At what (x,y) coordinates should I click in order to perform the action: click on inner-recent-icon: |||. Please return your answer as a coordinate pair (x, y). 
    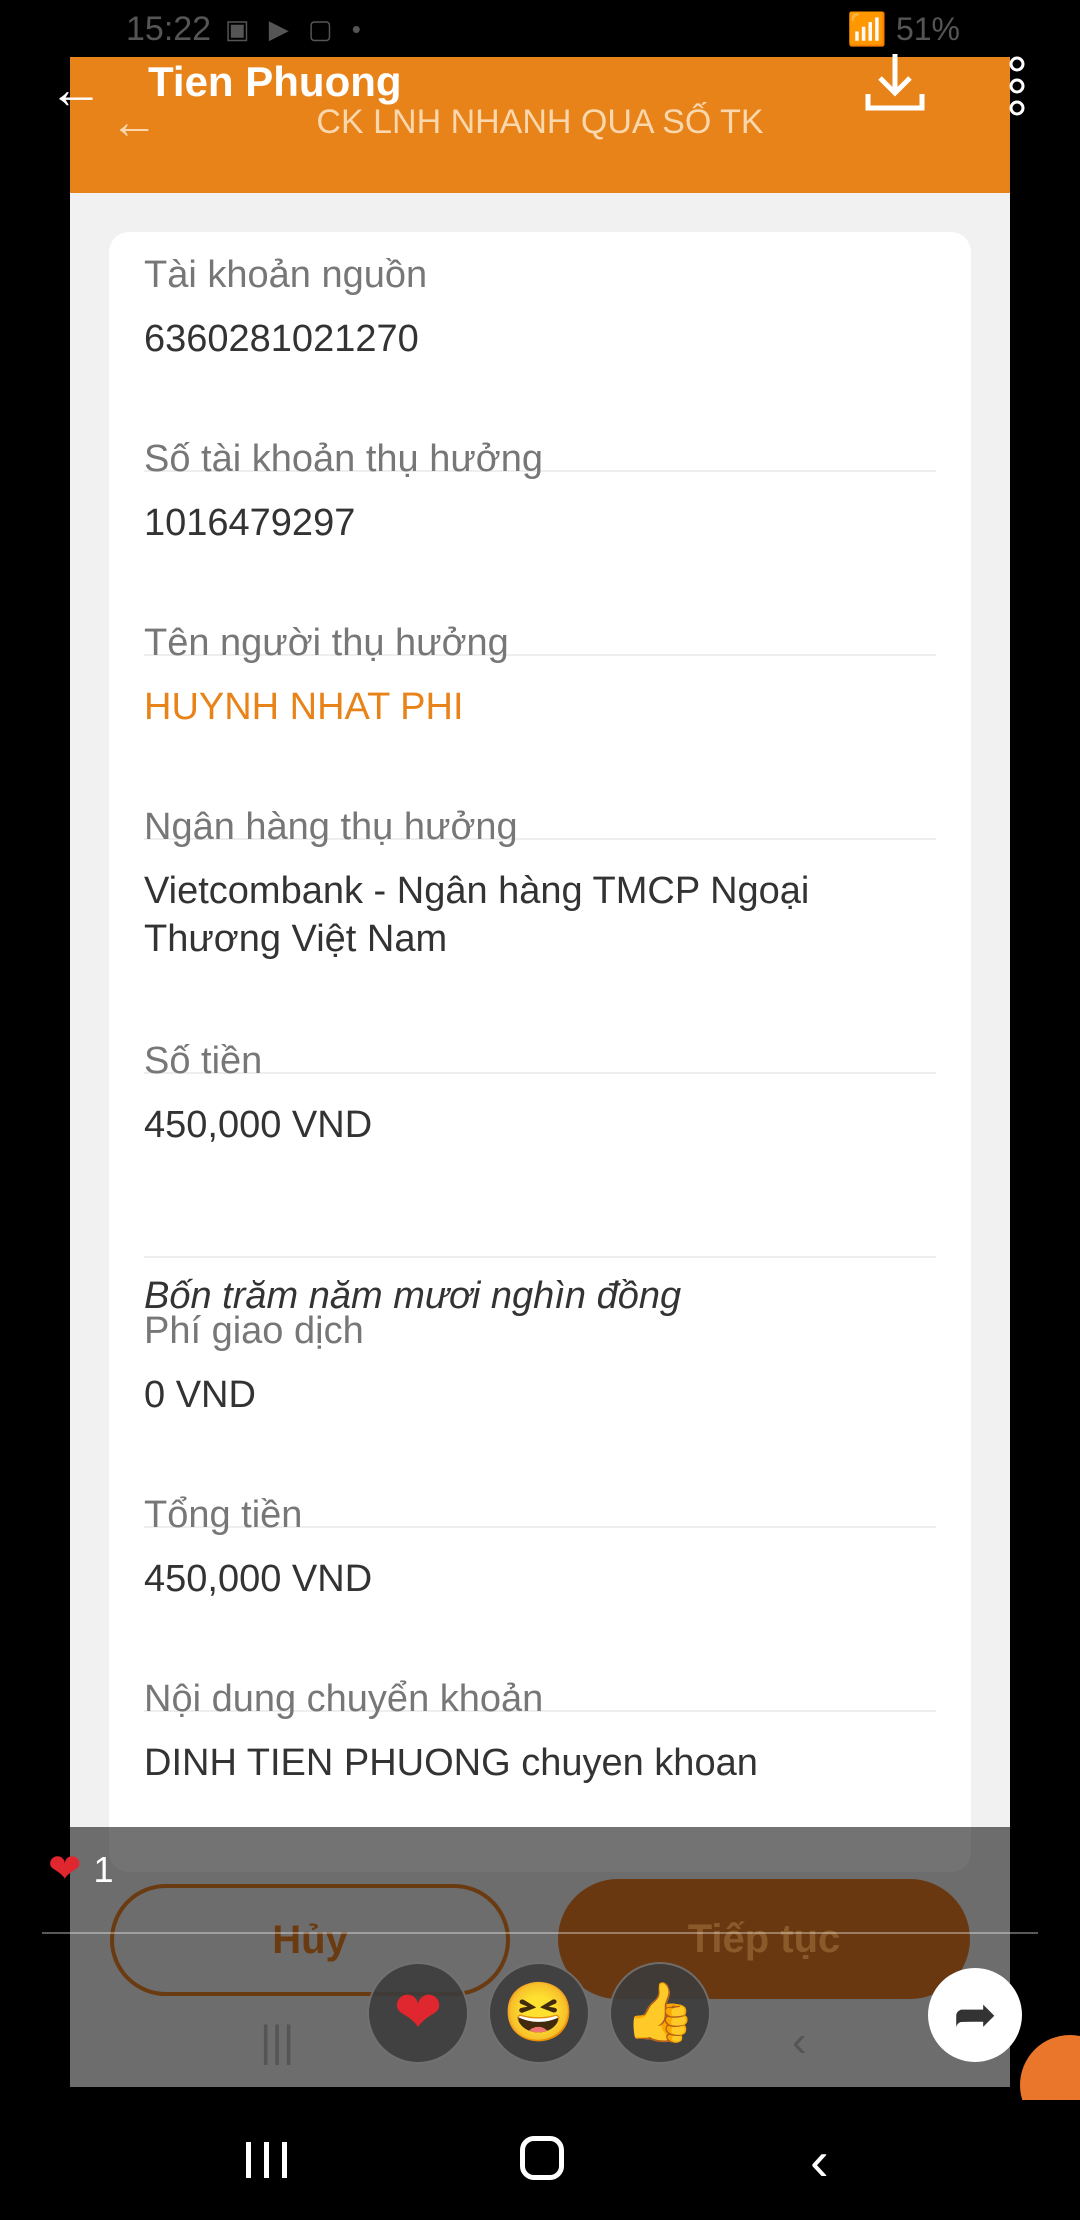
    Looking at the image, I should click on (277, 2041).